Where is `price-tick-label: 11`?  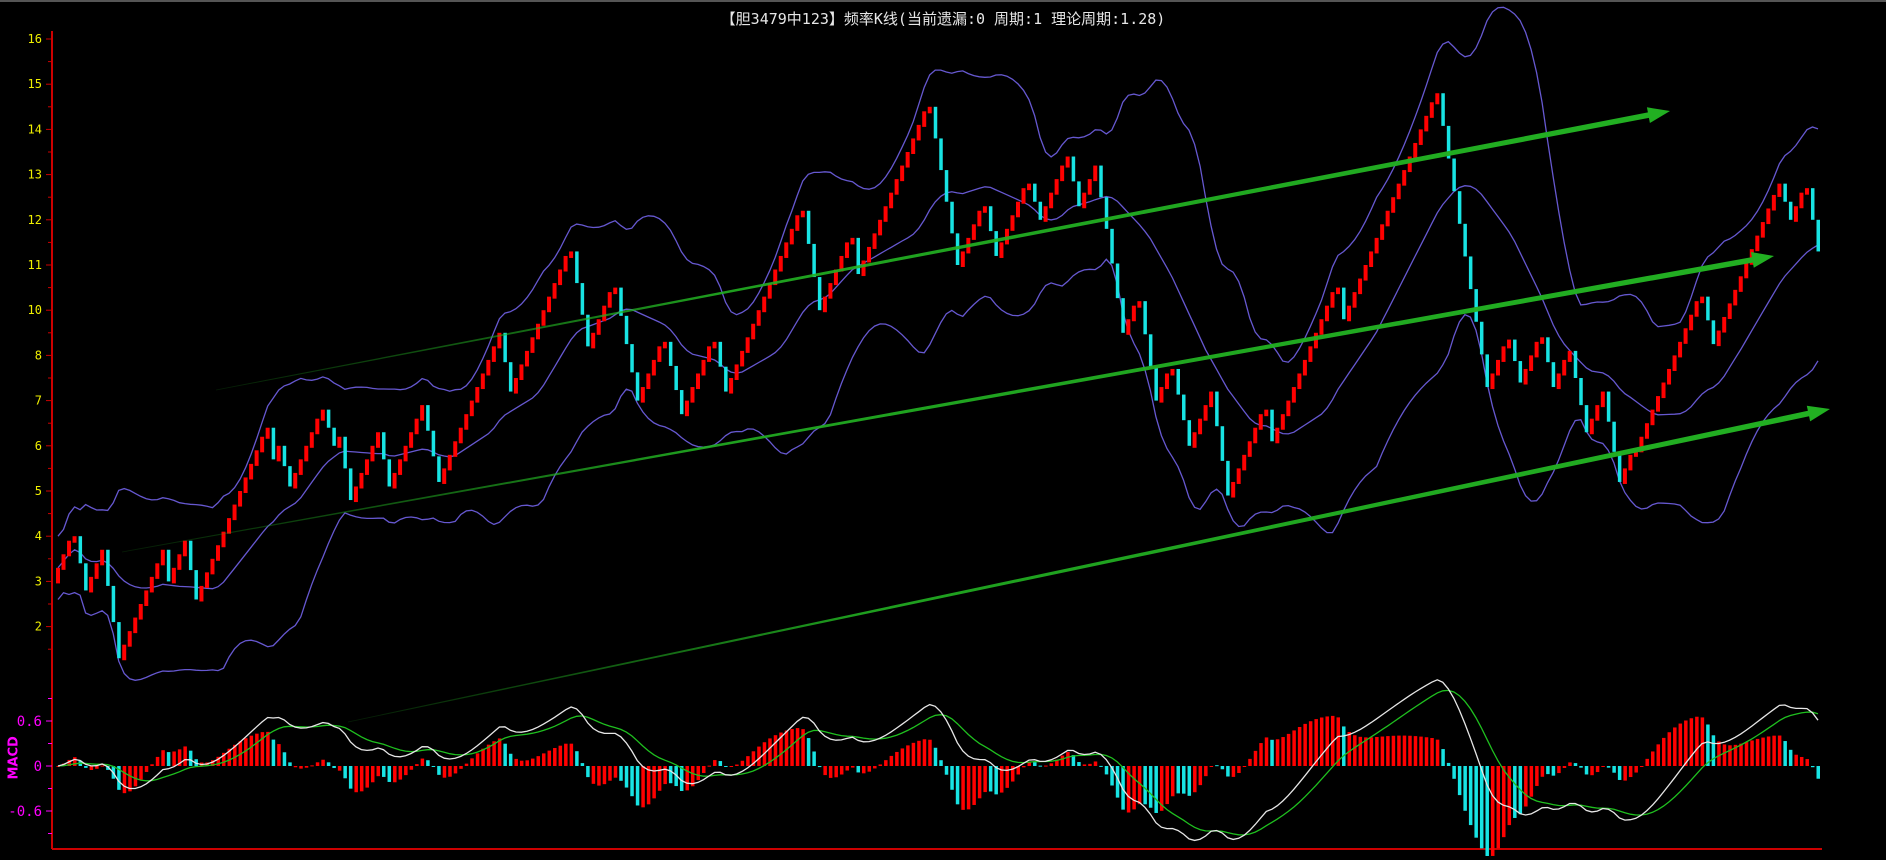 price-tick-label: 11 is located at coordinates (35, 265).